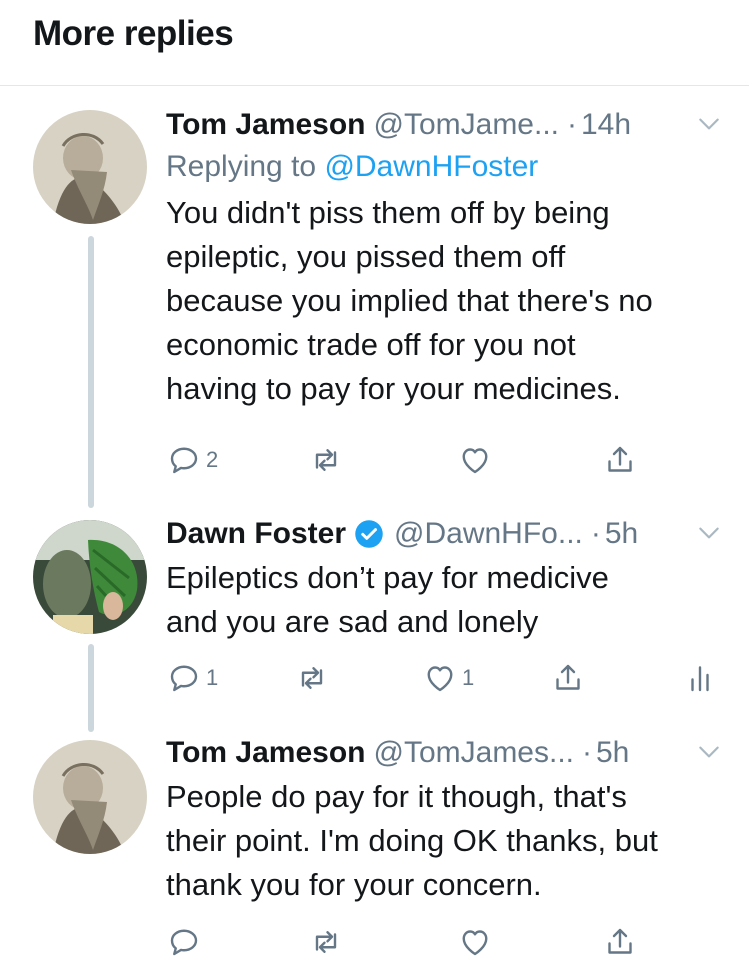 The image size is (749, 971). I want to click on tweet-actions, so click(451, 942).